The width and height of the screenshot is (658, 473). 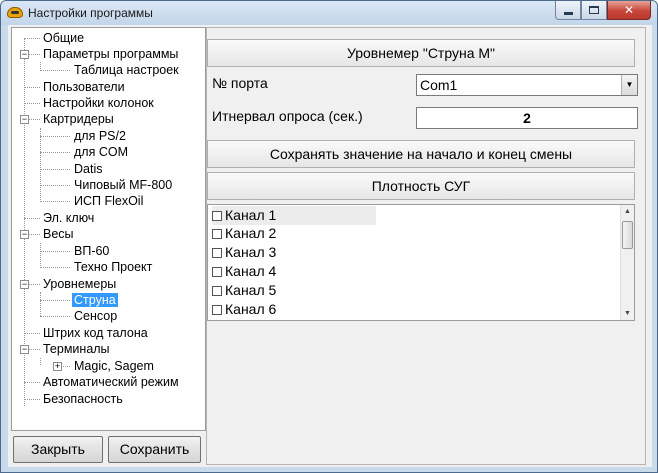 I want to click on tree-item-vp60: ВП-60, so click(x=91, y=251).